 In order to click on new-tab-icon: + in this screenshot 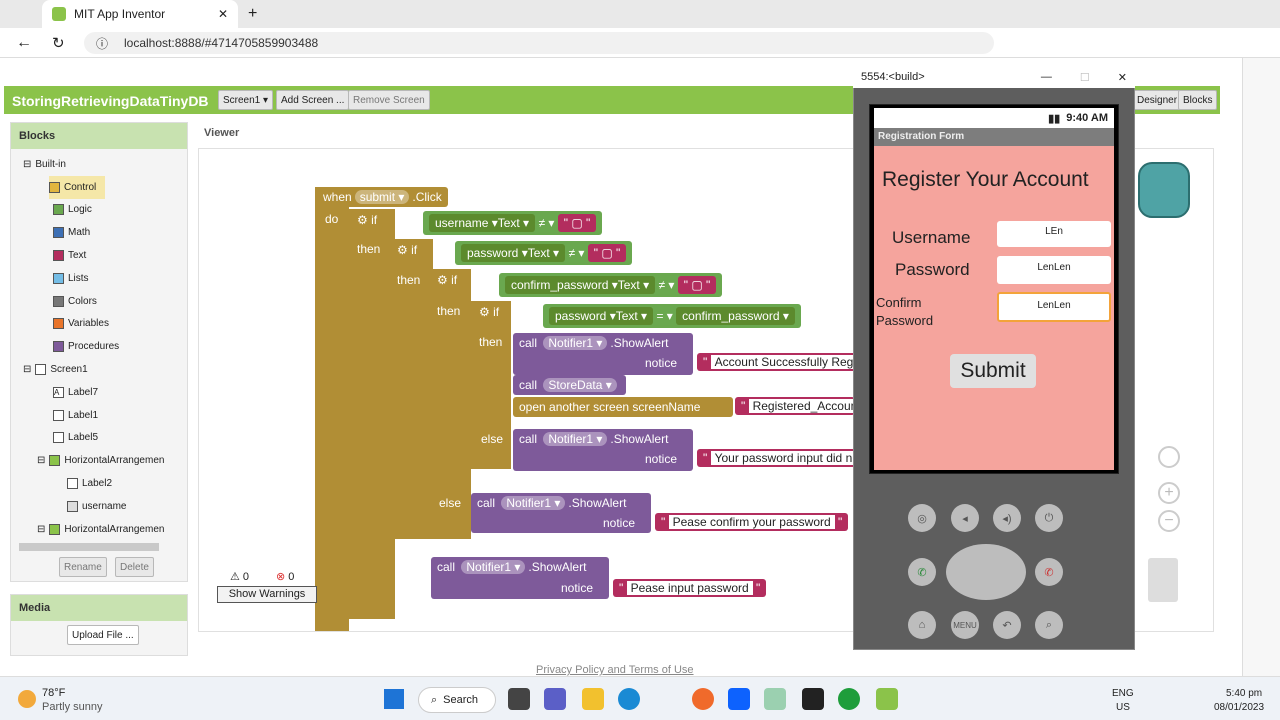, I will do `click(252, 14)`.